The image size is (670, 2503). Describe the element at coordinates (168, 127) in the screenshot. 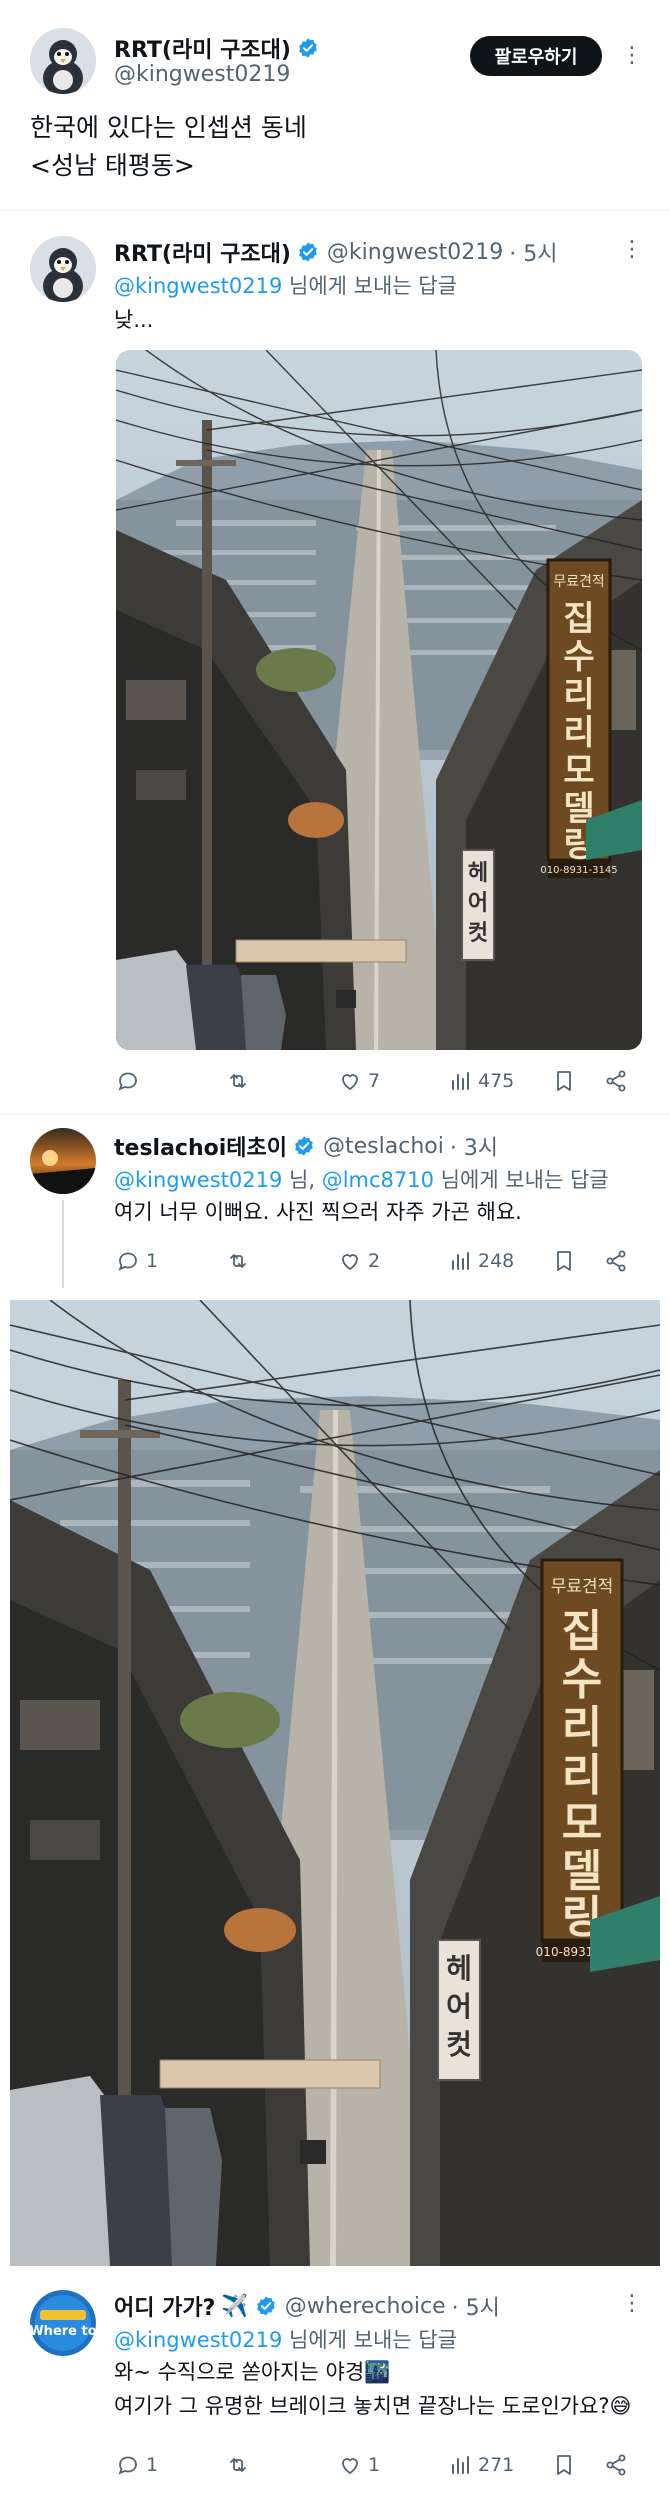

I see `post-text-line1: 한국에 있다는 인셉션 동네` at that location.